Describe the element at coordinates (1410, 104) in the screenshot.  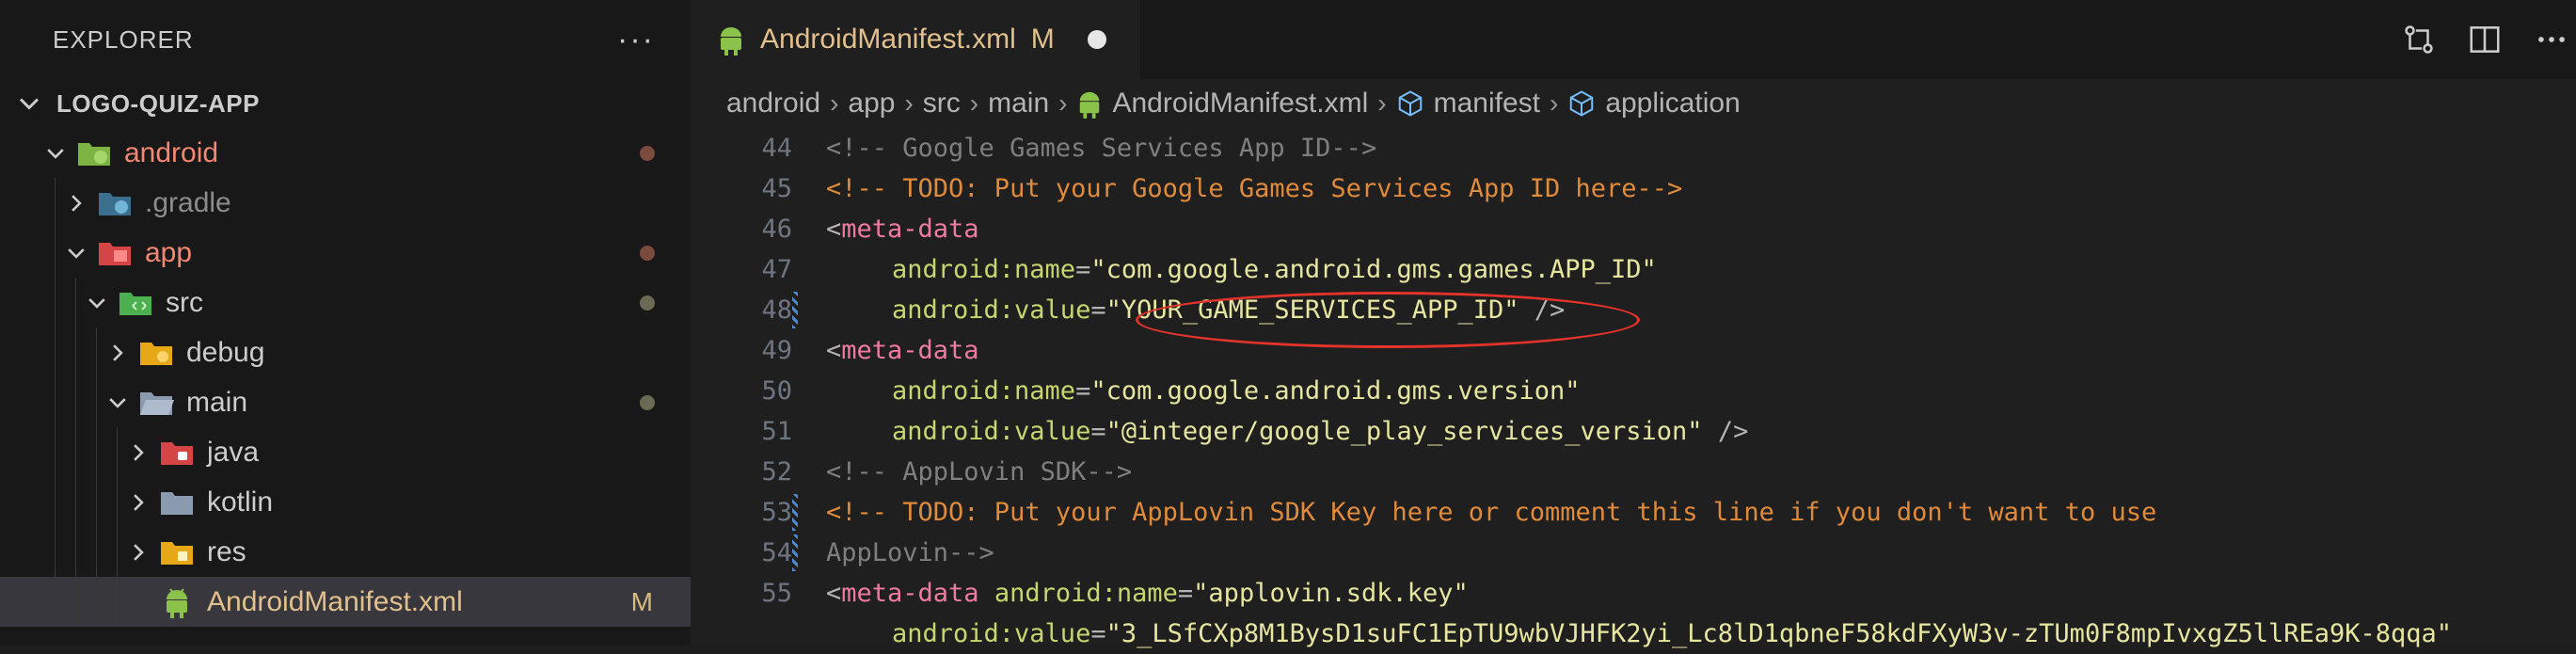
I see `symbol-element-icon` at that location.